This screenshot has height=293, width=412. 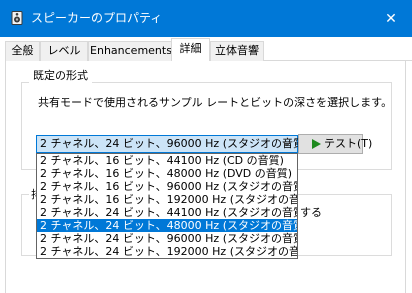 What do you see at coordinates (237, 51) in the screenshot?
I see `tab-spatial-sound: 立体音響` at bounding box center [237, 51].